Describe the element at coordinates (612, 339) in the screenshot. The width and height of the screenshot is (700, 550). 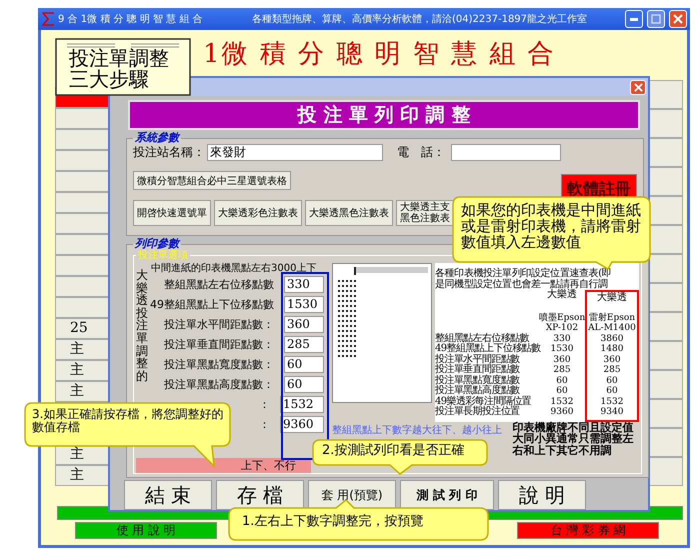
I see `table-cell: 3860` at that location.